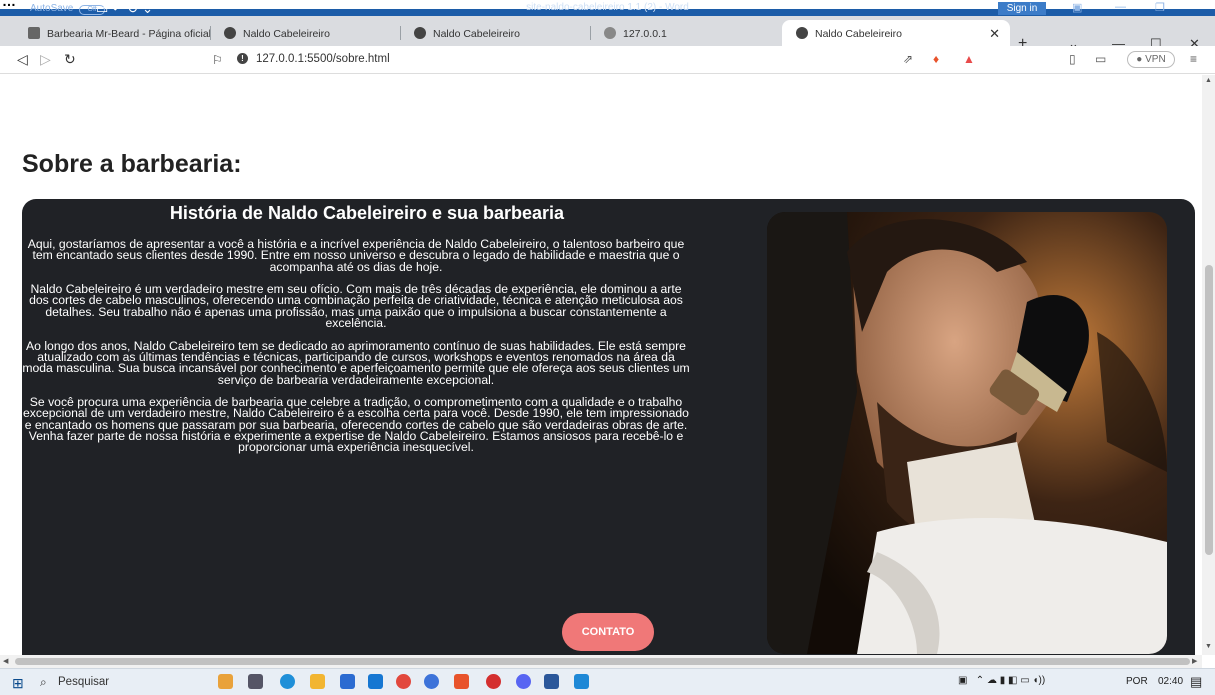 Image resolution: width=1215 pixels, height=695 pixels. What do you see at coordinates (1194, 661) in the screenshot?
I see `scroll-right-icon: ▶` at bounding box center [1194, 661].